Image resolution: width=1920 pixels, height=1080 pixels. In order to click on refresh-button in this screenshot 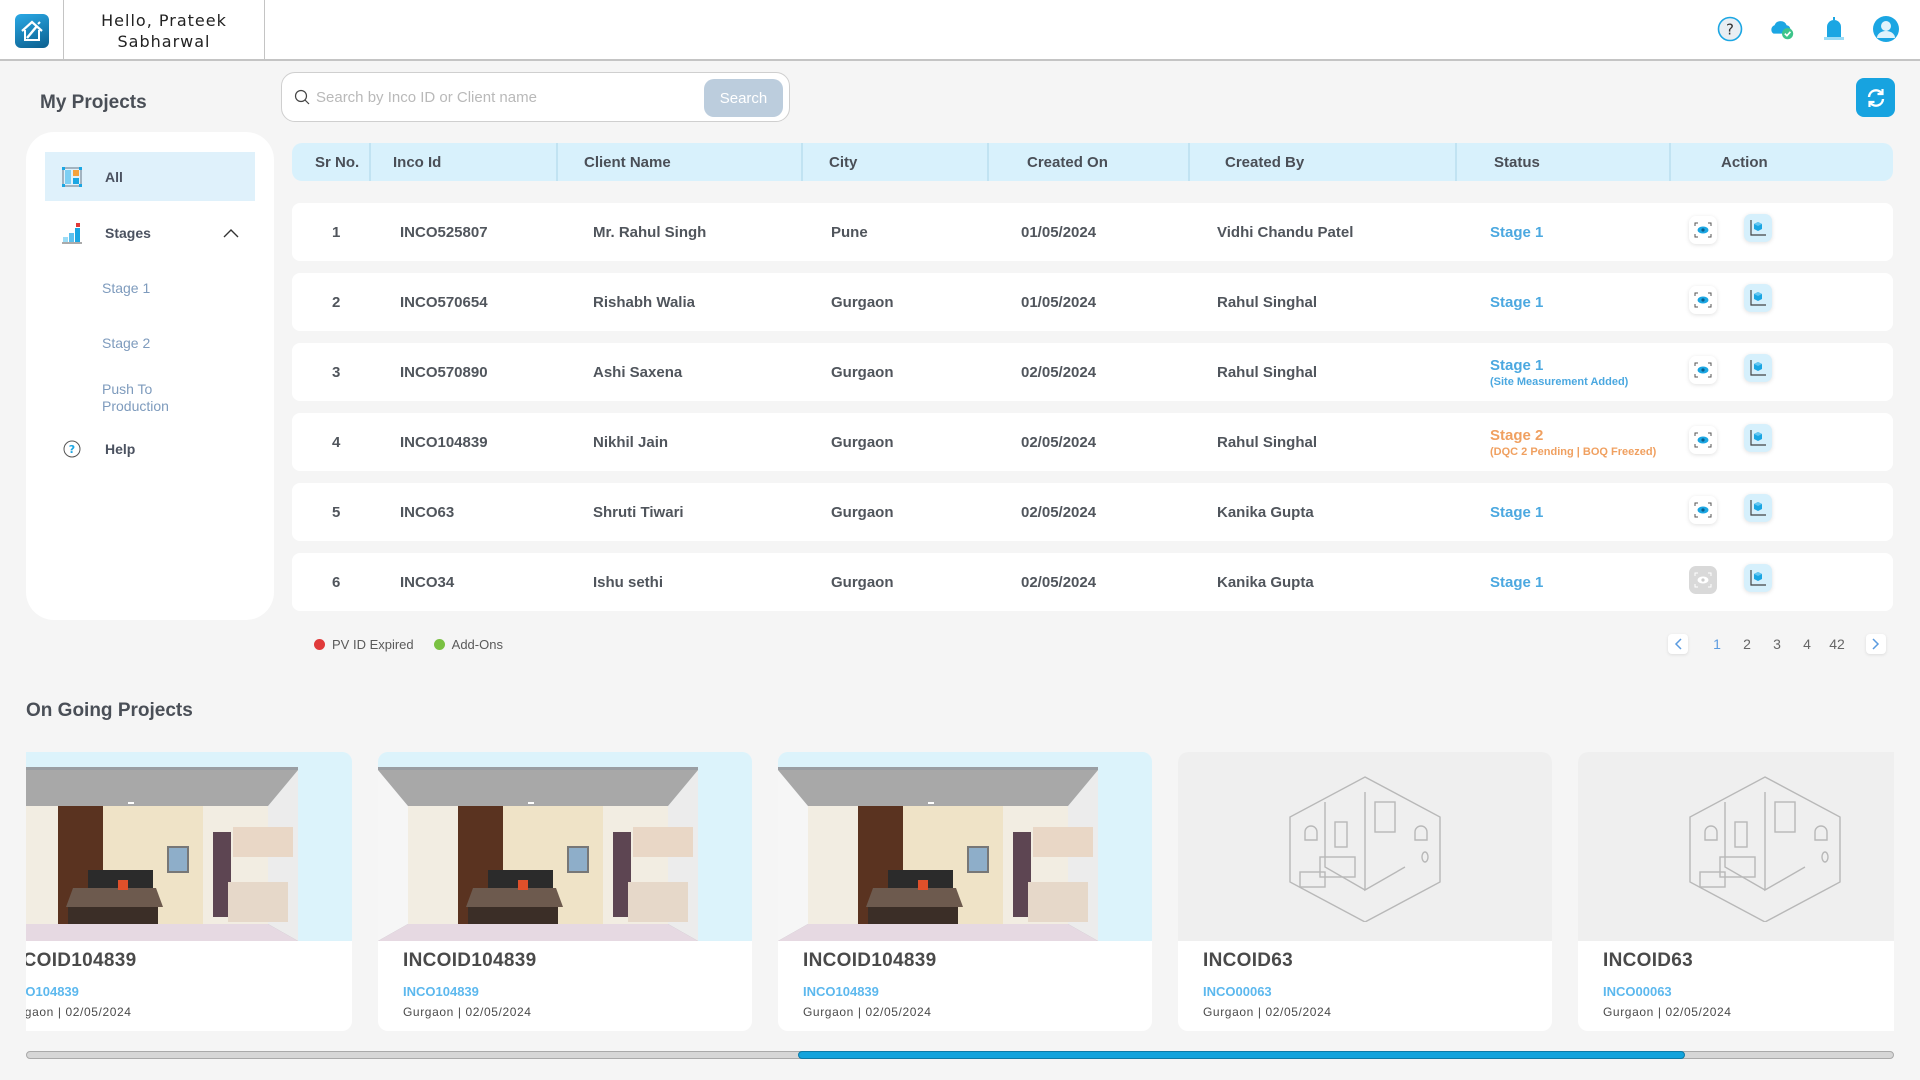, I will do `click(1875, 97)`.